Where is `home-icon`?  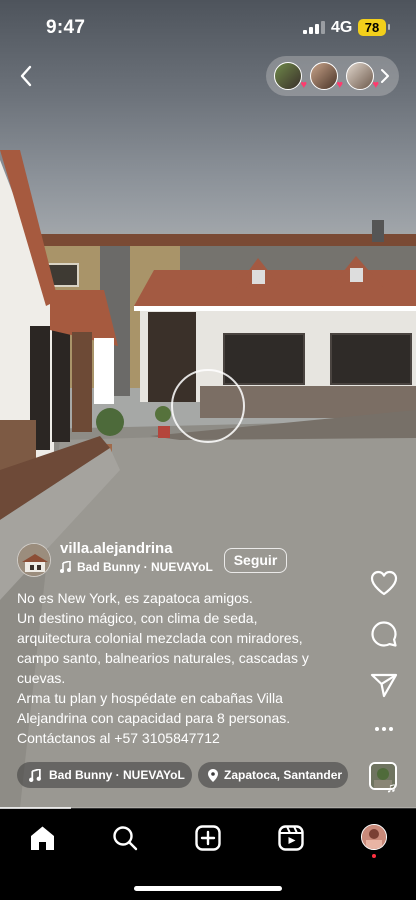
home-icon is located at coordinates (42, 838).